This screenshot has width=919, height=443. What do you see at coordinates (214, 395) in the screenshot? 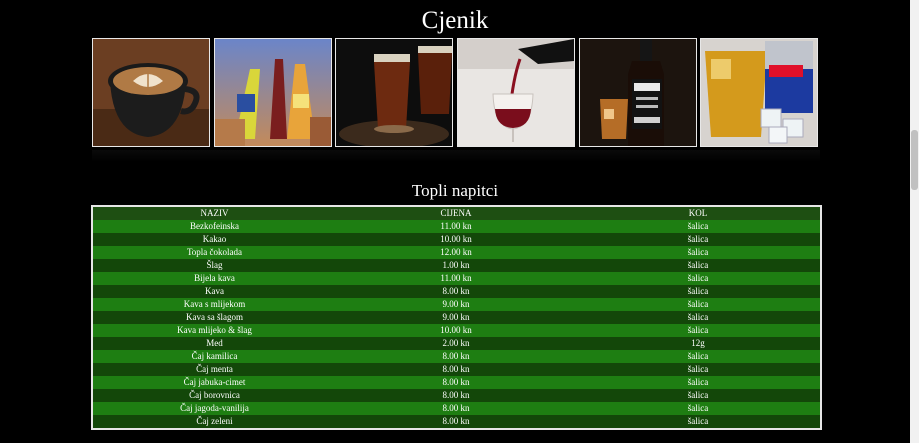
I see `item-name-cell: Čaj borovnica` at bounding box center [214, 395].